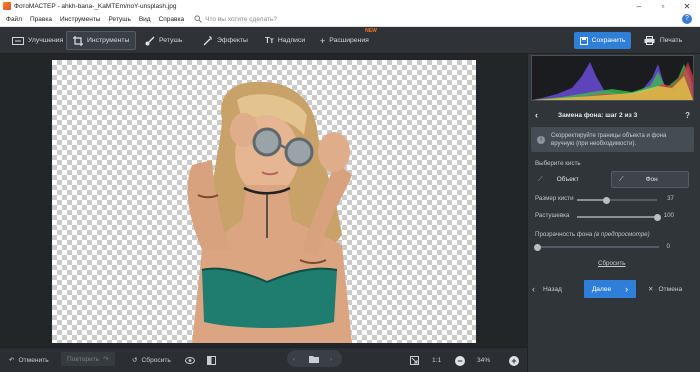  I want to click on reset-button: ↺ Сбросить, so click(151, 360).